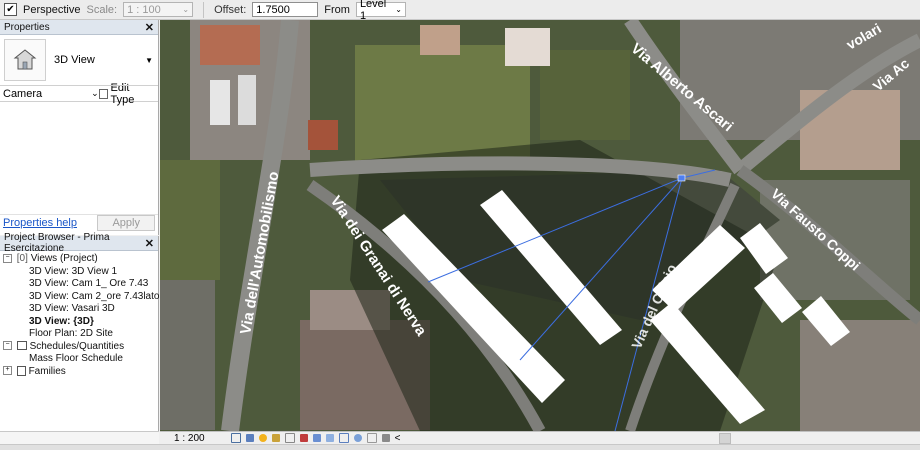 This screenshot has height=450, width=920. Describe the element at coordinates (79, 222) in the screenshot. I see `properties-footer: Properties help Apply` at that location.